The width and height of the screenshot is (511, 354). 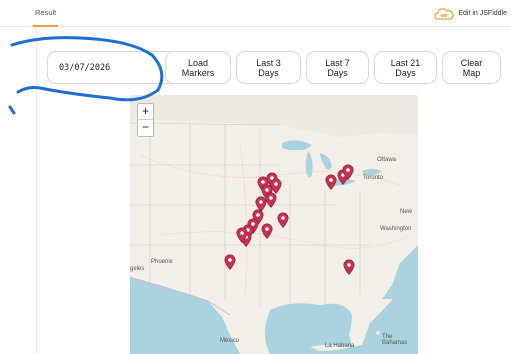 I want to click on edit-link-label: Edit in JSFiddle, so click(x=482, y=13).